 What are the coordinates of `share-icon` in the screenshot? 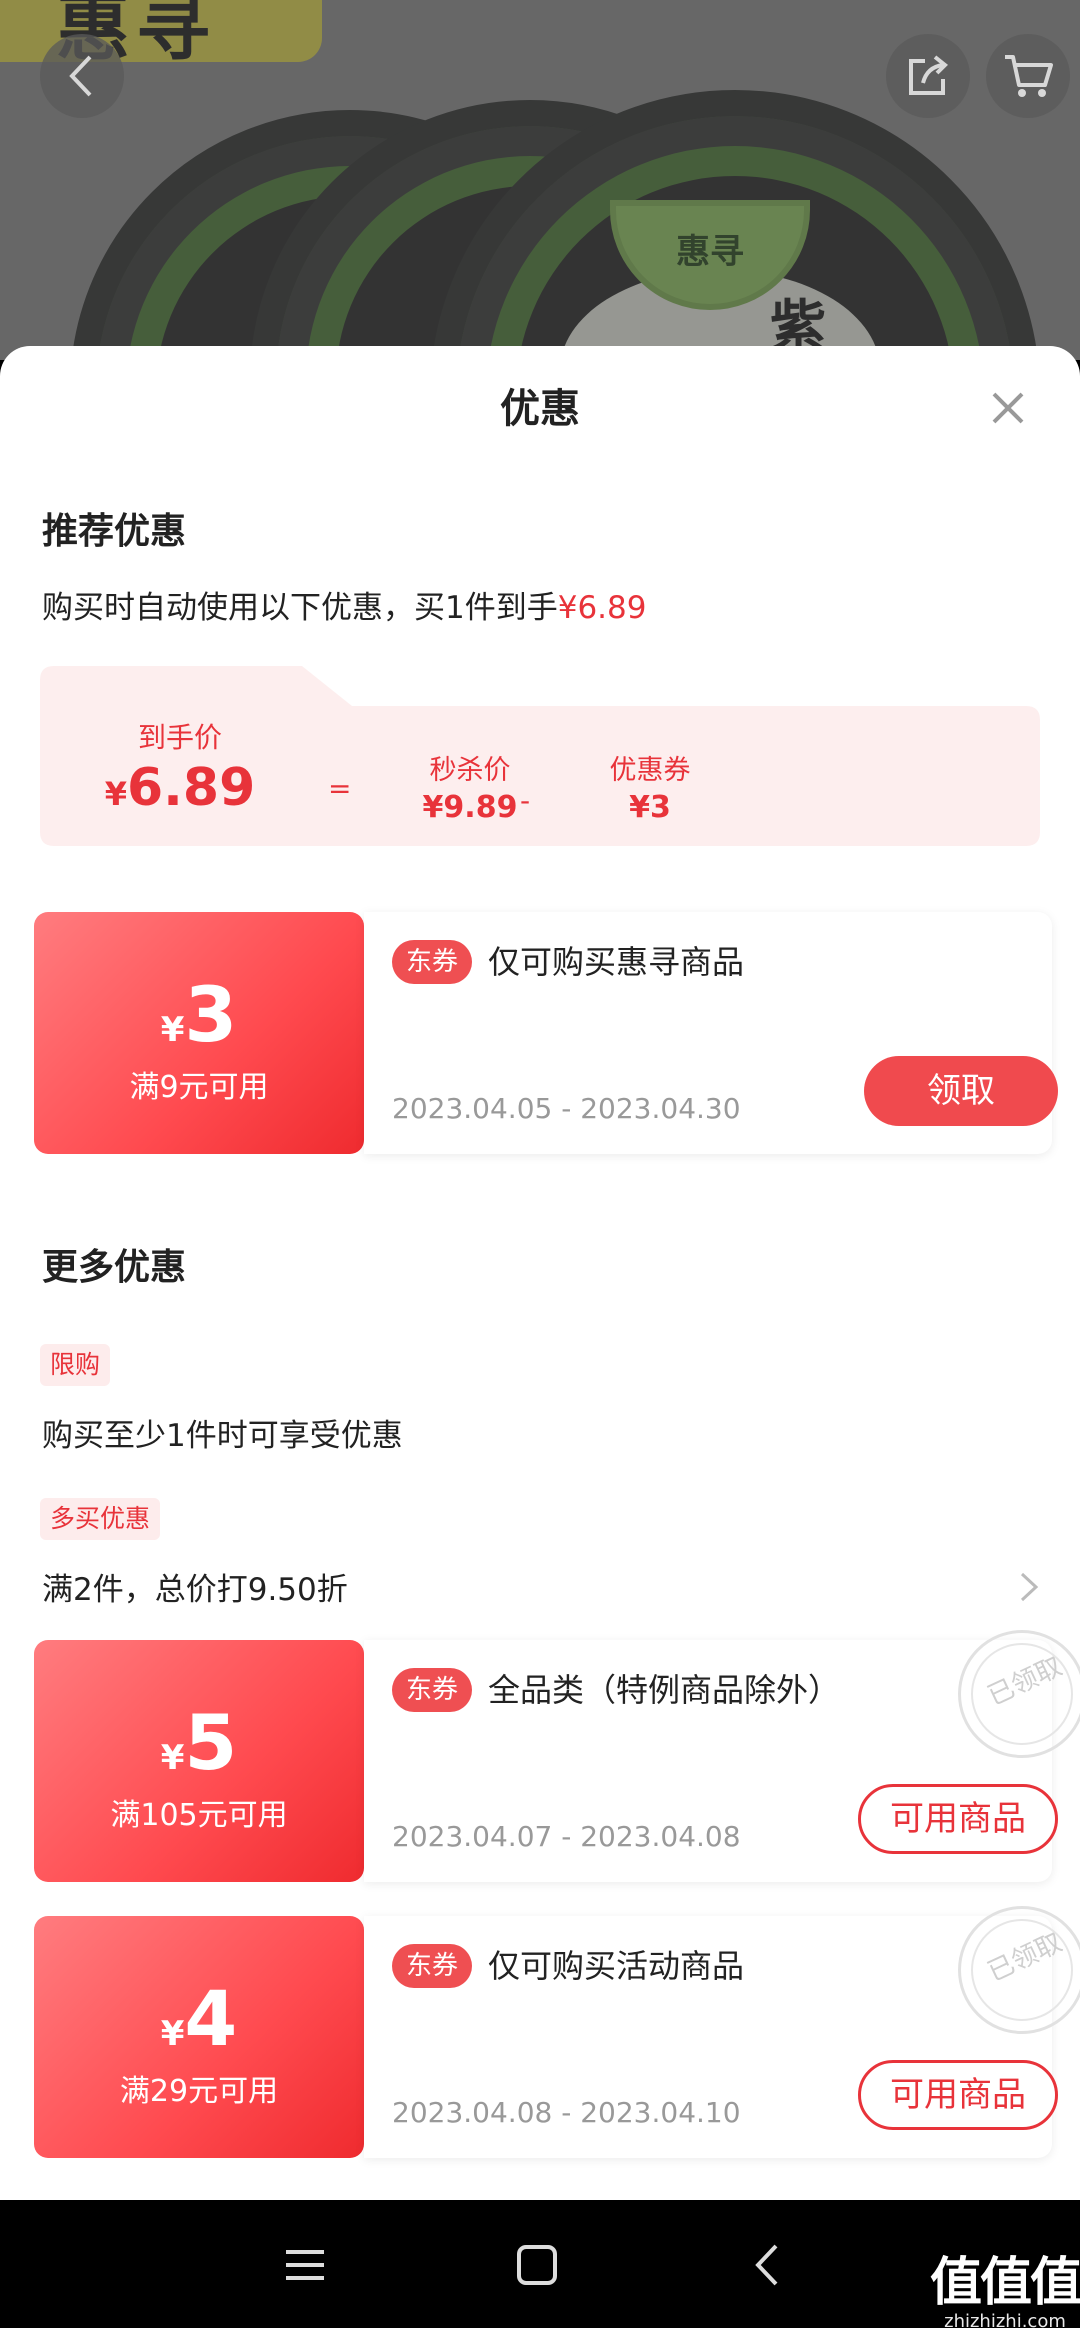 It's located at (928, 75).